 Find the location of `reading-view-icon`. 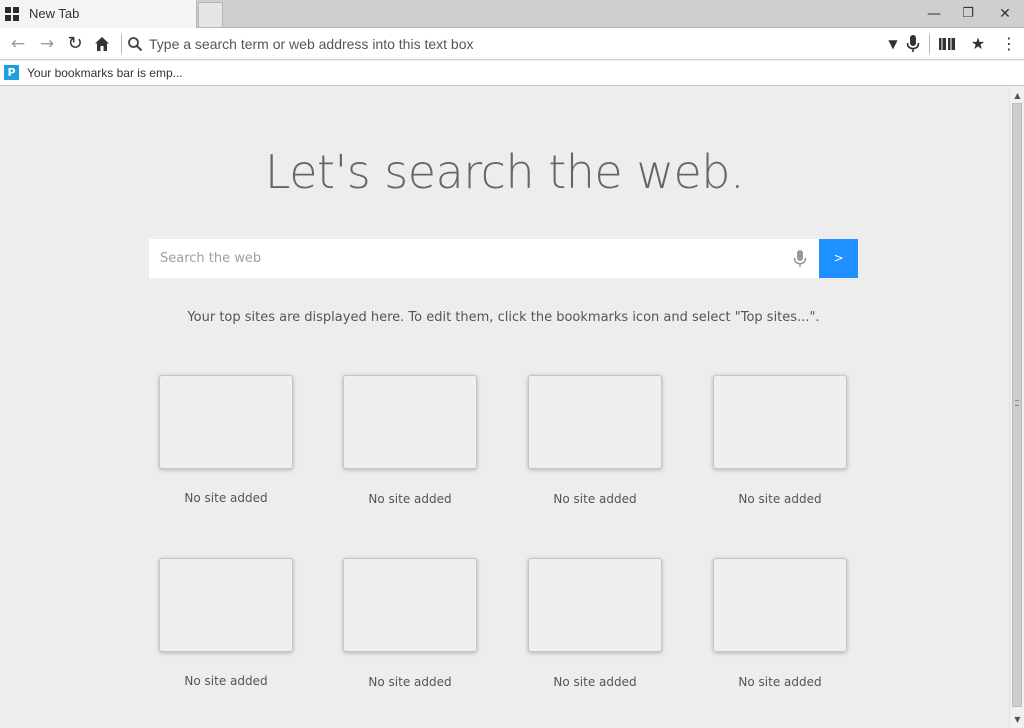

reading-view-icon is located at coordinates (947, 44).